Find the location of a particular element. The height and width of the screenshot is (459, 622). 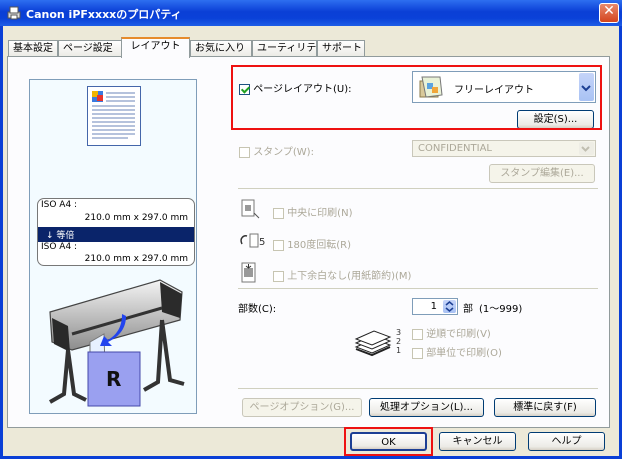

center-print-icon is located at coordinates (250, 209).